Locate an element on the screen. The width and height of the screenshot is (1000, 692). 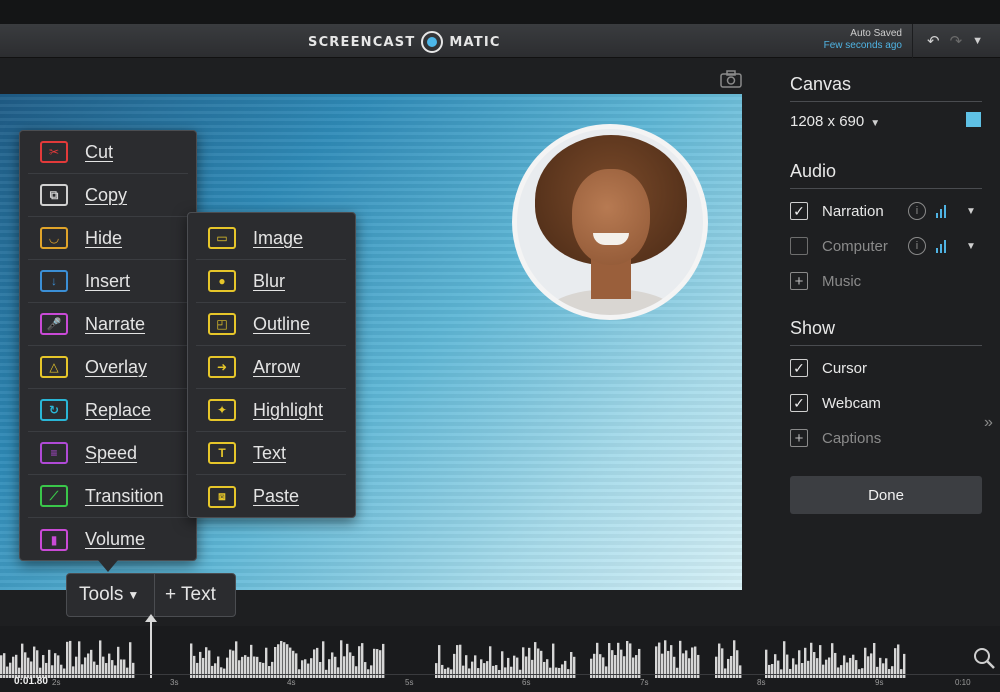
menu-item-label: Copy is located at coordinates (106, 194).